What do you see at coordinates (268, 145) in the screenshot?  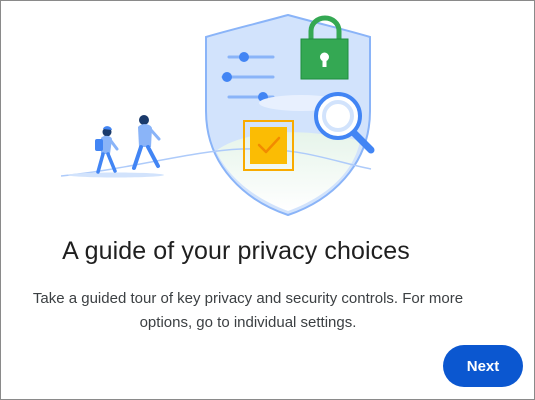 I see `checkbox-icon` at bounding box center [268, 145].